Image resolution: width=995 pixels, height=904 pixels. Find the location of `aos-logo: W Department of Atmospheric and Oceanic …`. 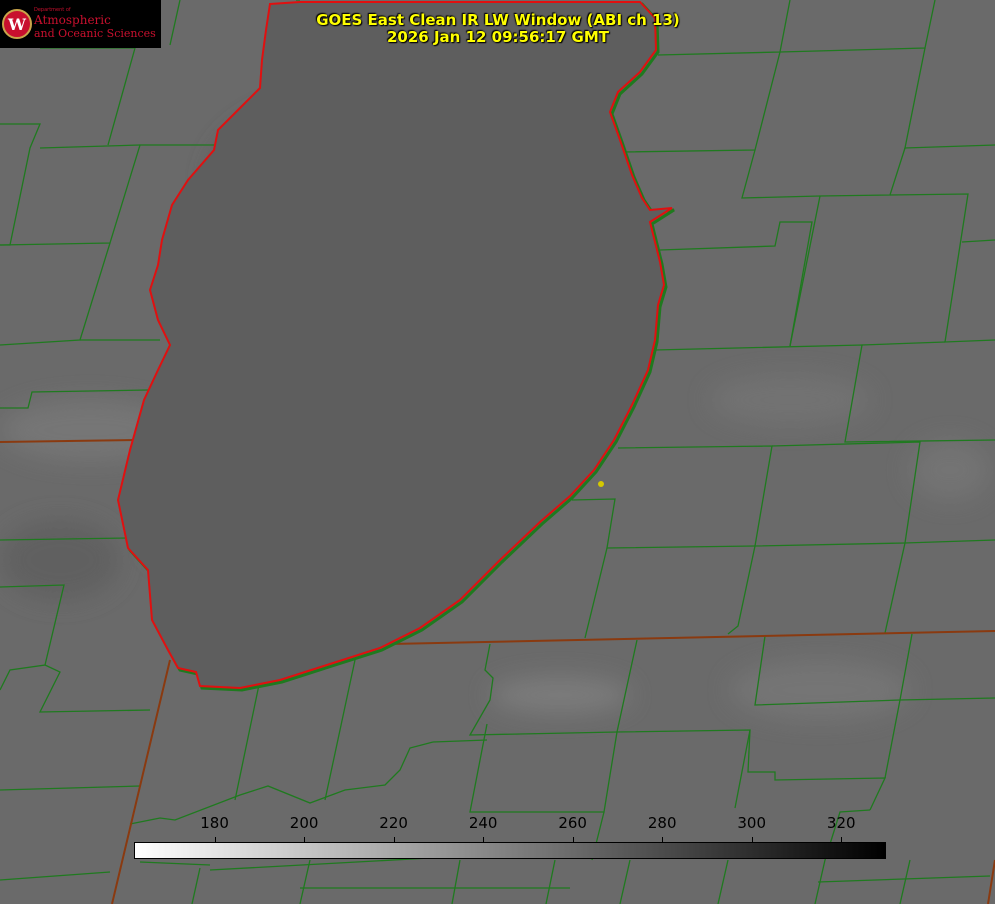

aos-logo: W Department of Atmospheric and Oceanic … is located at coordinates (80, 24).